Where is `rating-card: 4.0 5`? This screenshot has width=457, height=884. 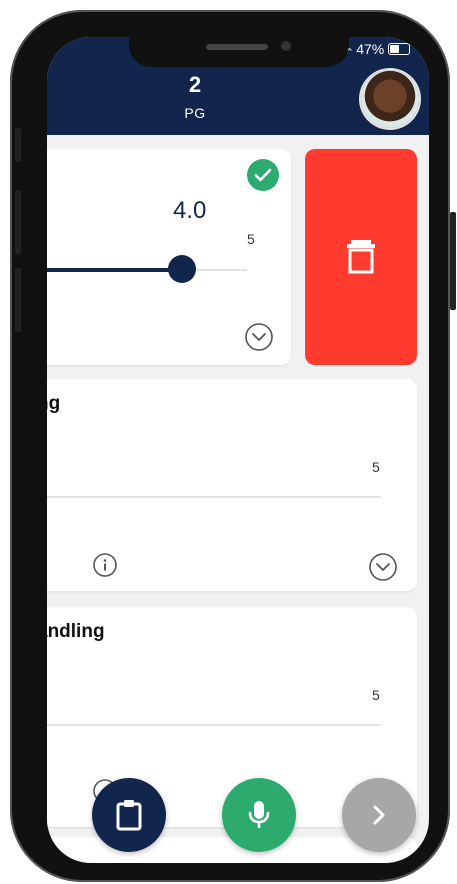 rating-card: 4.0 5 is located at coordinates (169, 257).